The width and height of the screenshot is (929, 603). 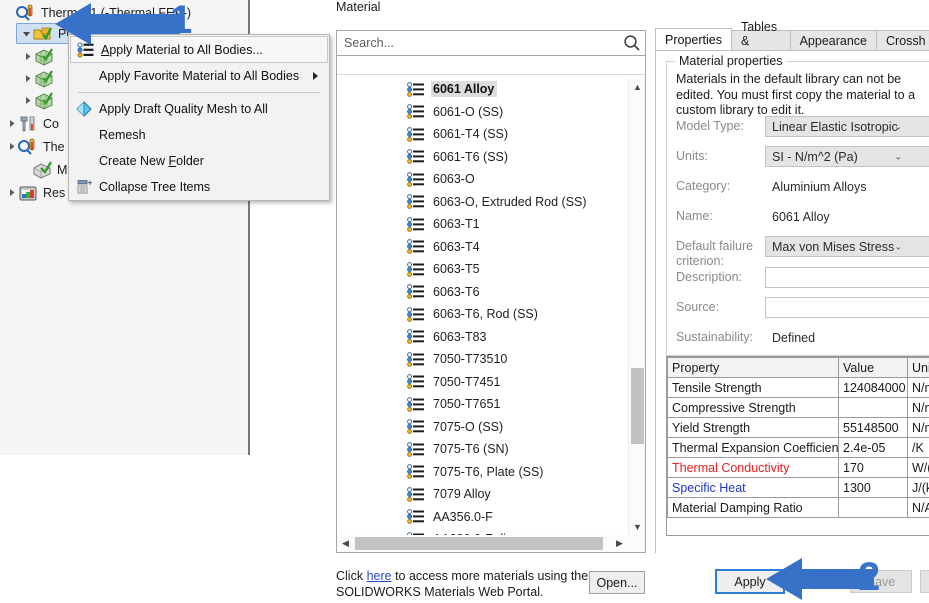 What do you see at coordinates (847, 246) in the screenshot?
I see `failure-criterion-combo: Max von Mises Stress` at bounding box center [847, 246].